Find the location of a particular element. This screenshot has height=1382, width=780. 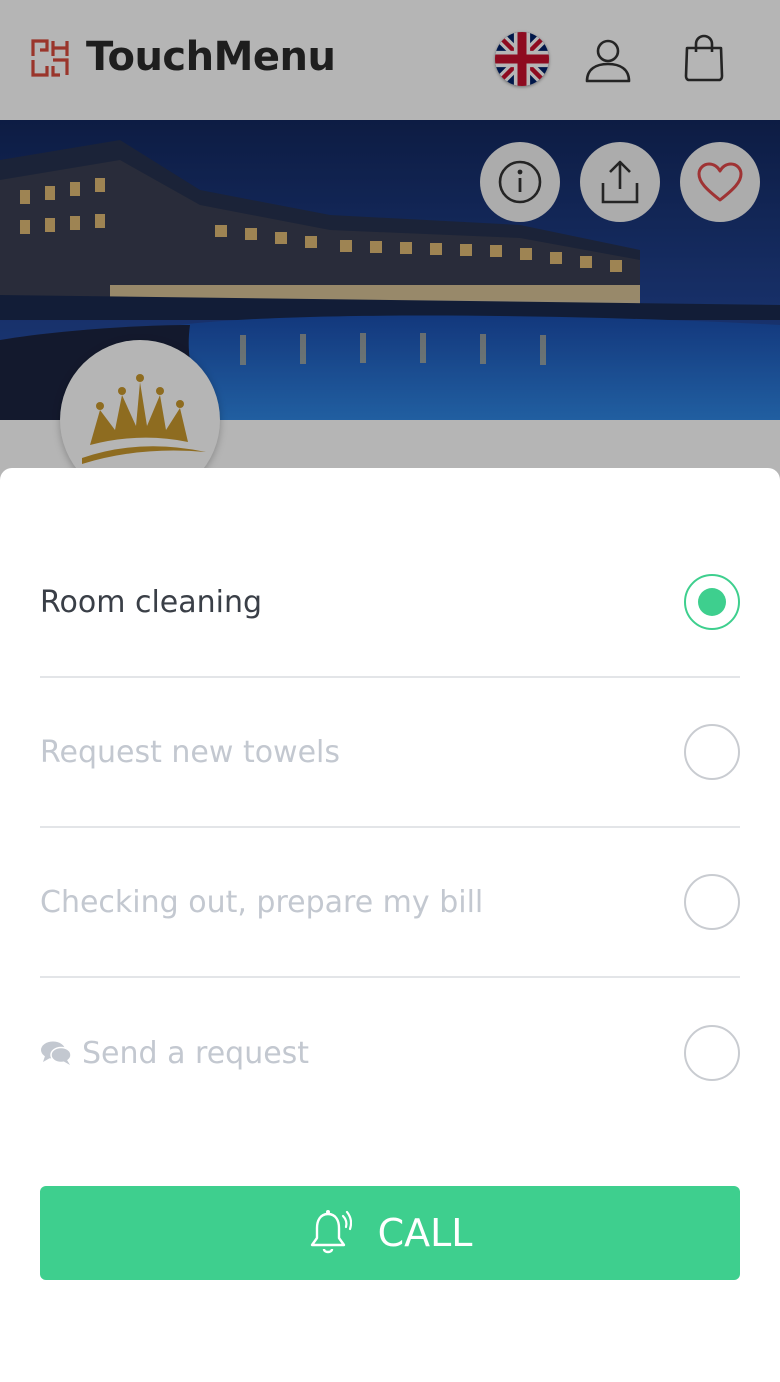

option-send-request: Send a request is located at coordinates (390, 1053).